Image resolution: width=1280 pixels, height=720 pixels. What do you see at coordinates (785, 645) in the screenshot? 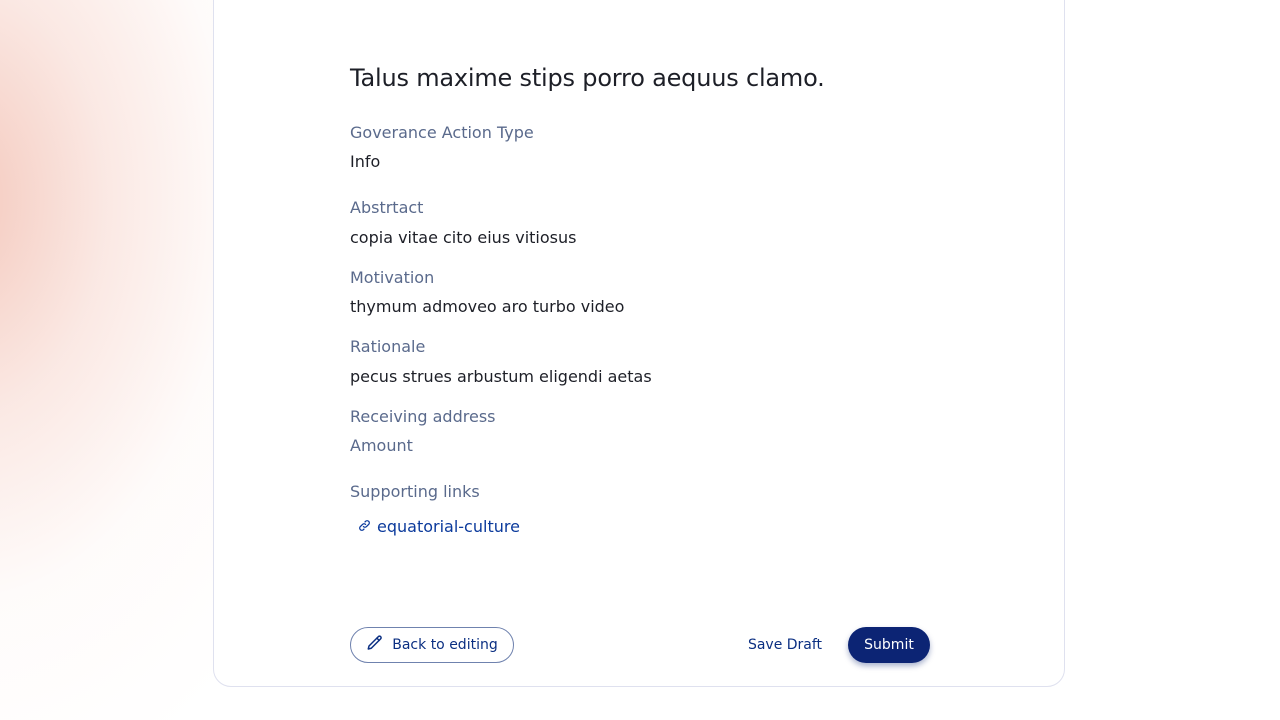
I see `save-draft-button: Save Draft` at bounding box center [785, 645].